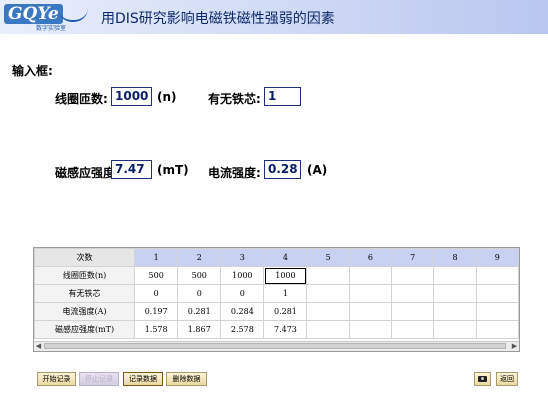  I want to click on column-header: 6, so click(370, 257).